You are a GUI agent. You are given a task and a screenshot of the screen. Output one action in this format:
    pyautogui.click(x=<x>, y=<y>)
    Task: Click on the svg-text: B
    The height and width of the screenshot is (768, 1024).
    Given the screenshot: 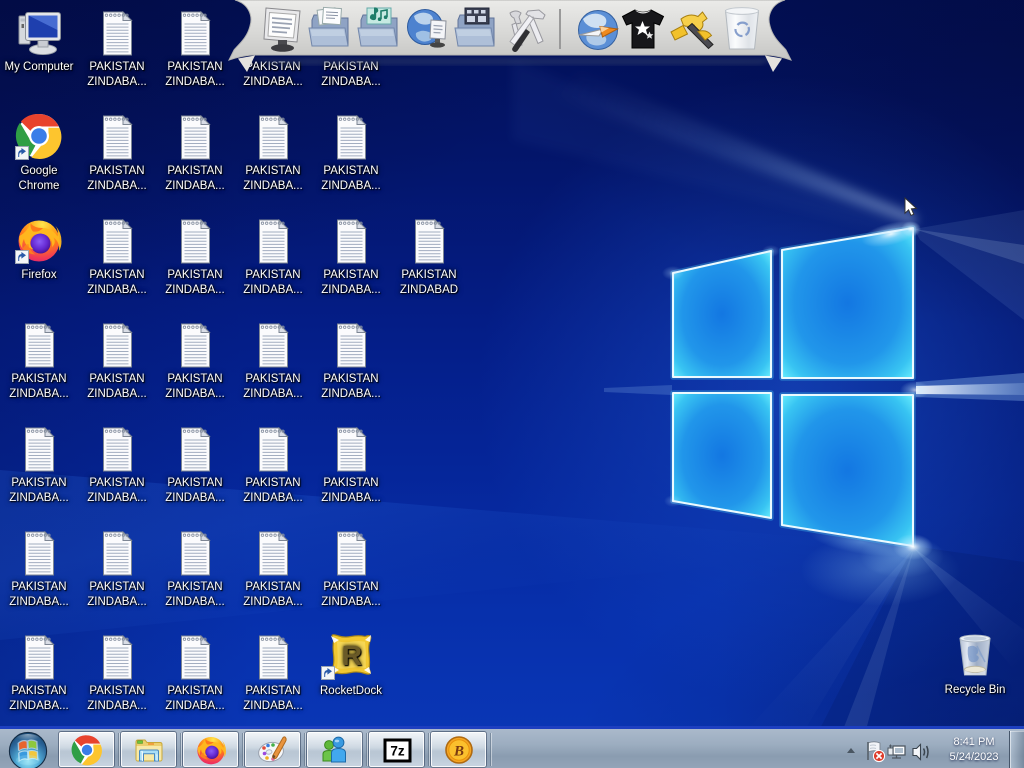 What is the action you would take?
    pyautogui.click(x=457, y=751)
    